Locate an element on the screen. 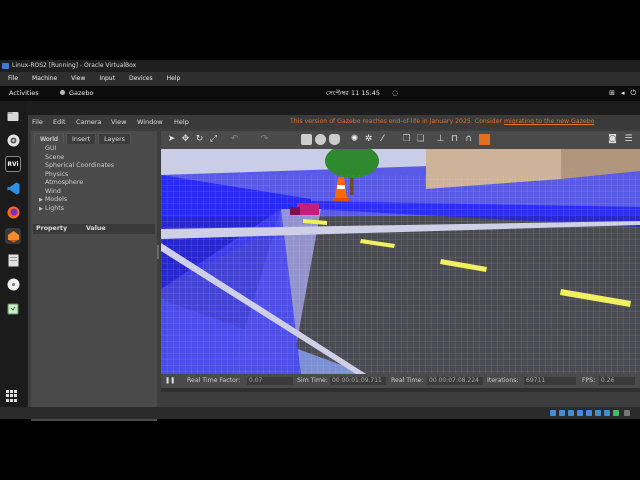 The width and height of the screenshot is (640, 480). vbox-menu-view: View is located at coordinates (78, 79).